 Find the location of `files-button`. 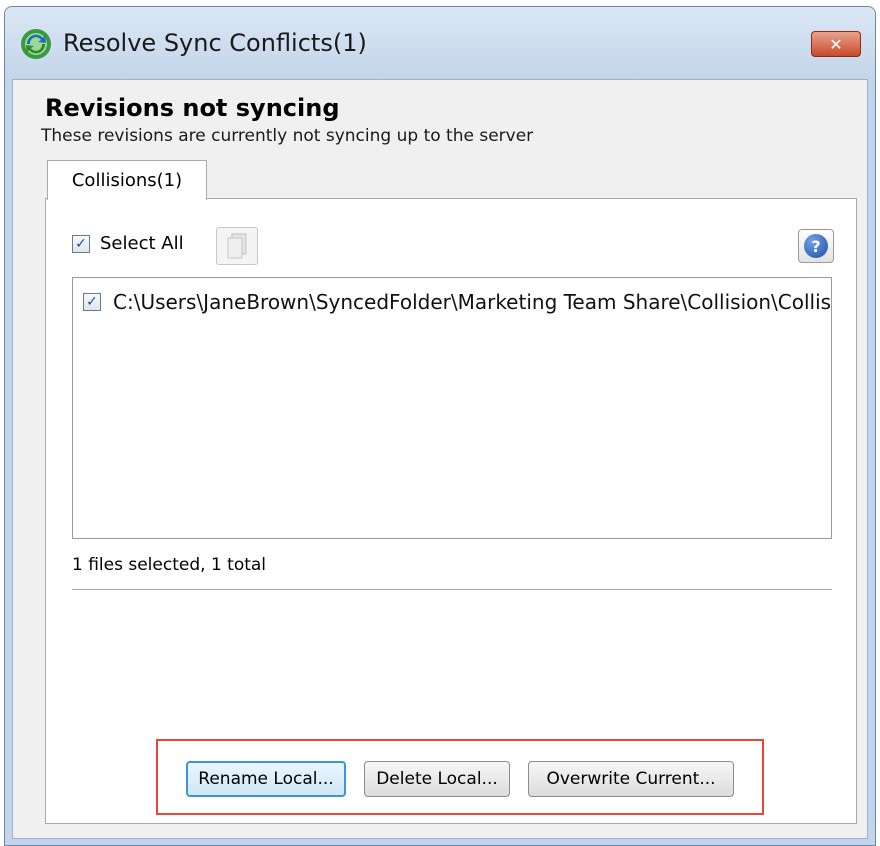

files-button is located at coordinates (237, 246).